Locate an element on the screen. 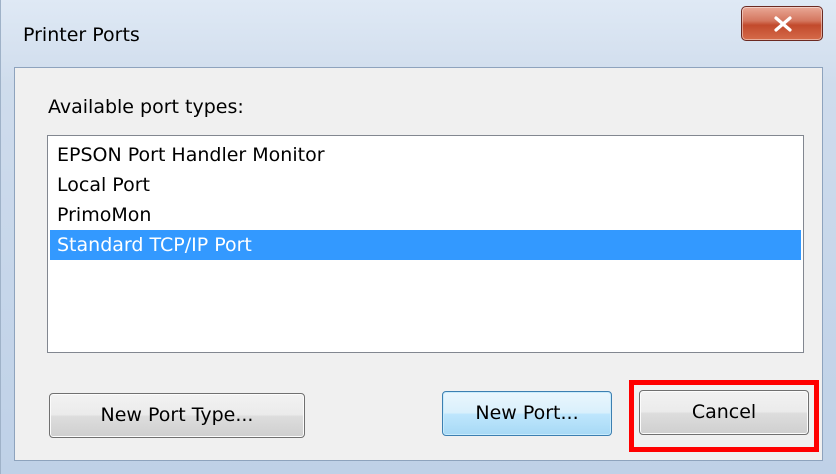 The width and height of the screenshot is (836, 474). cancel-button: Cancel is located at coordinates (724, 412).